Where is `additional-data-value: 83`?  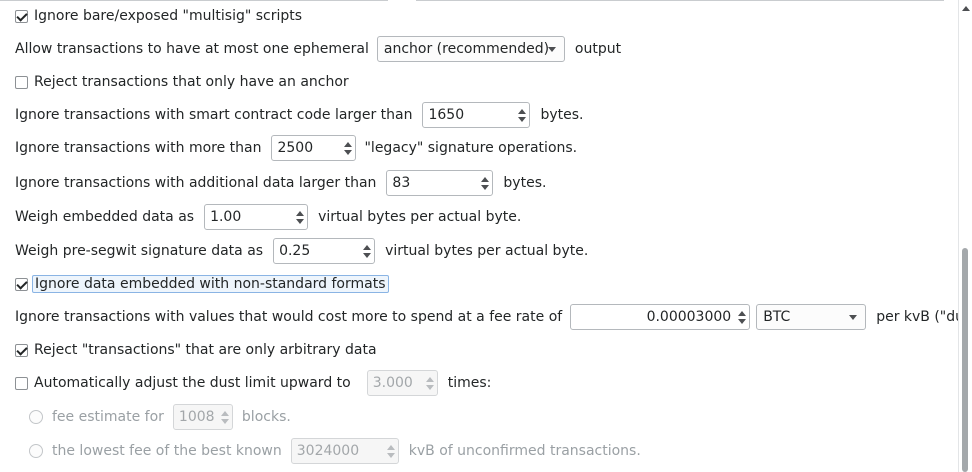
additional-data-value: 83 is located at coordinates (401, 183).